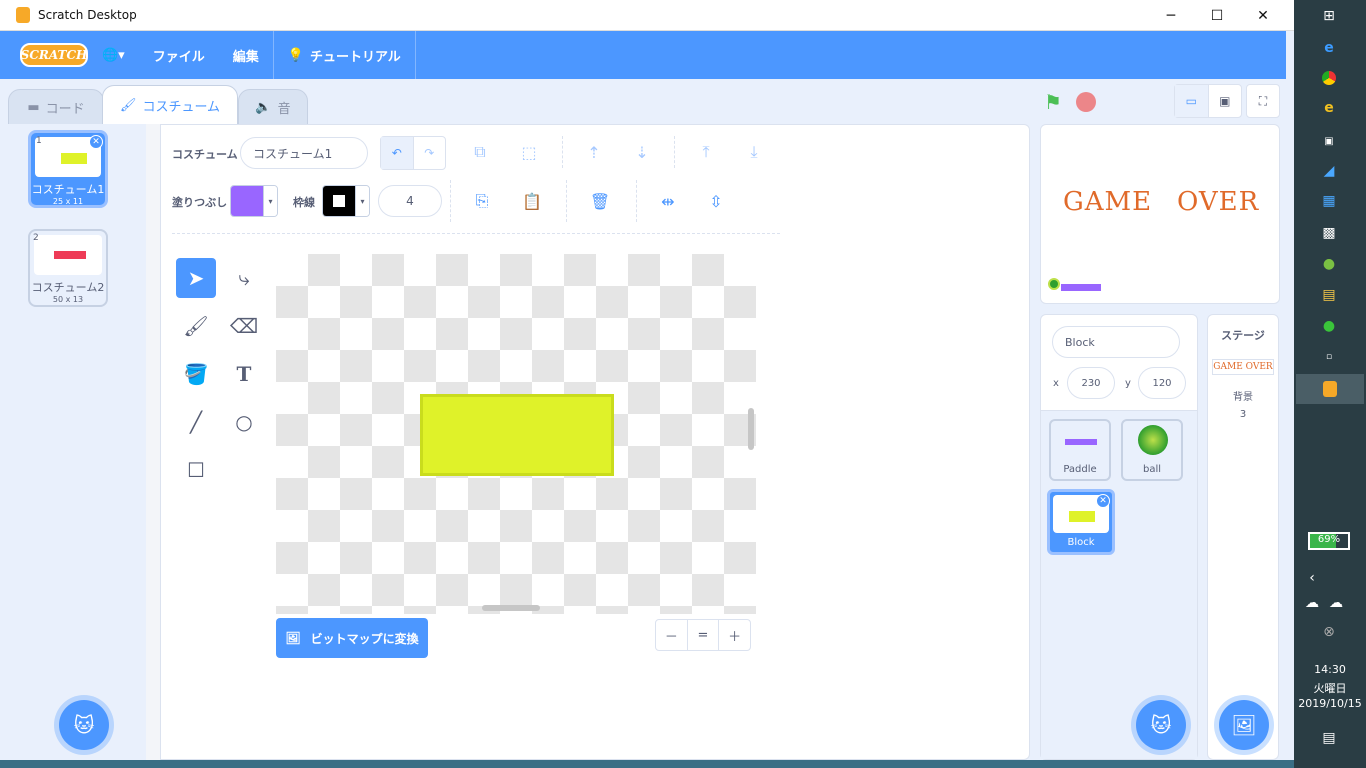 The width and height of the screenshot is (1366, 768). I want to click on edge-icon: e, so click(1329, 48).